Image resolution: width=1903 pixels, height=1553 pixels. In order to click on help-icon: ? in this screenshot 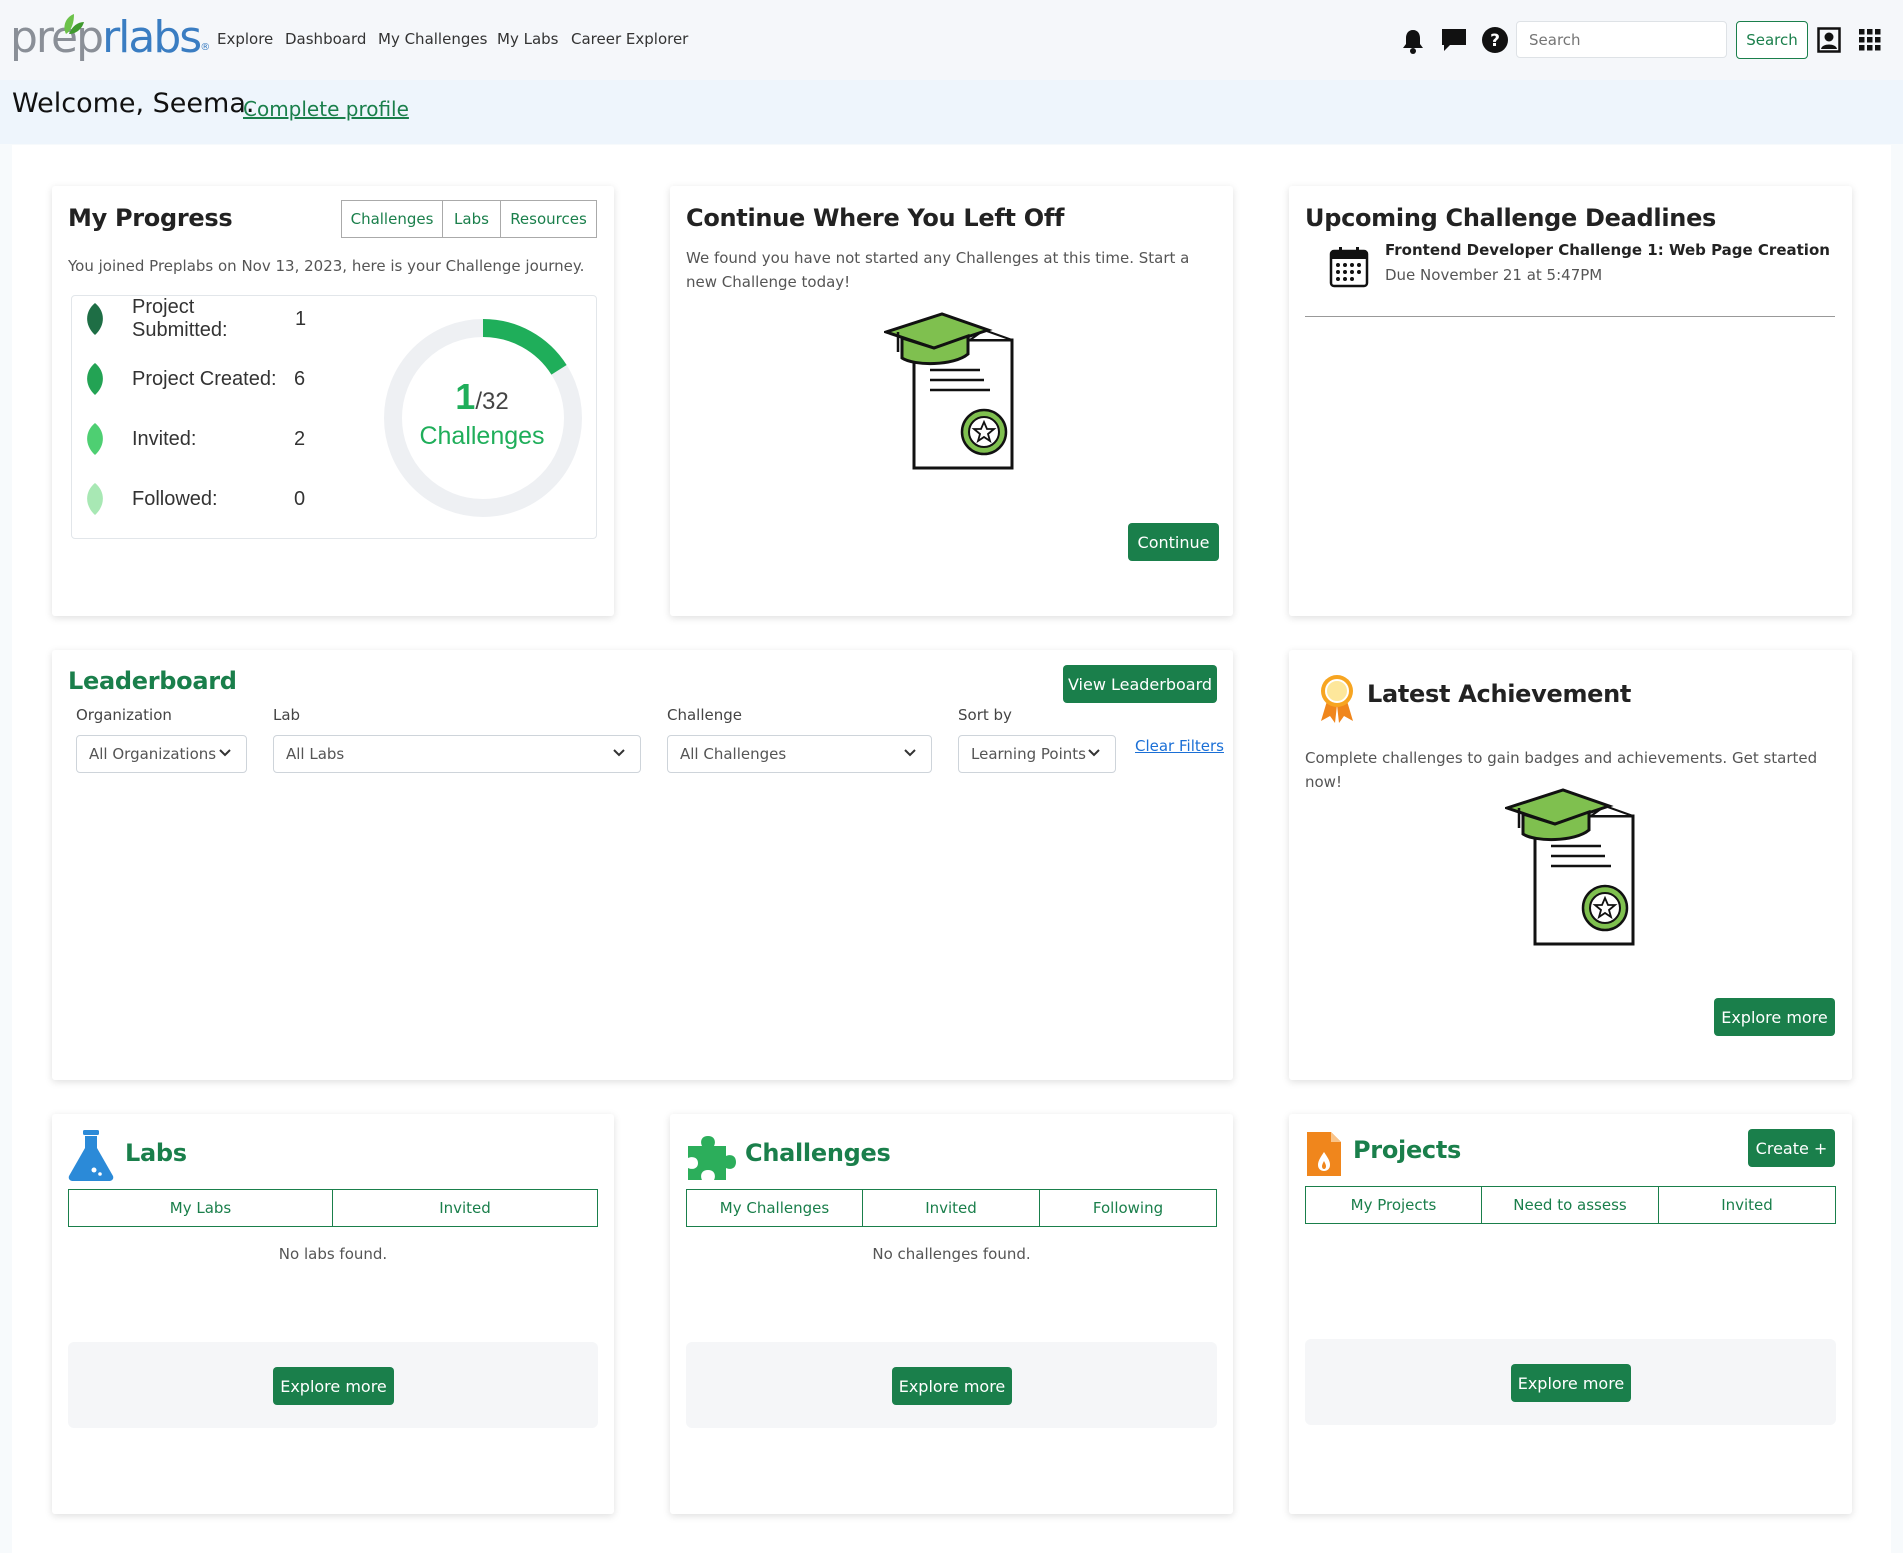, I will do `click(1495, 40)`.